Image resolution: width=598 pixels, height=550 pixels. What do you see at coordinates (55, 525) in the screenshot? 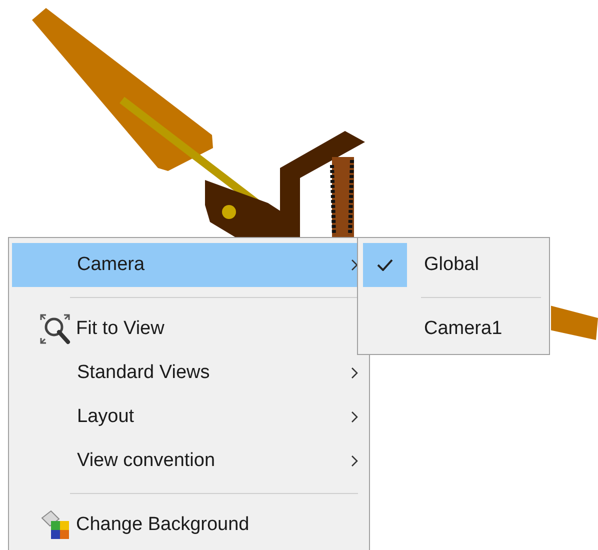
I see `paint-palette-icon` at bounding box center [55, 525].